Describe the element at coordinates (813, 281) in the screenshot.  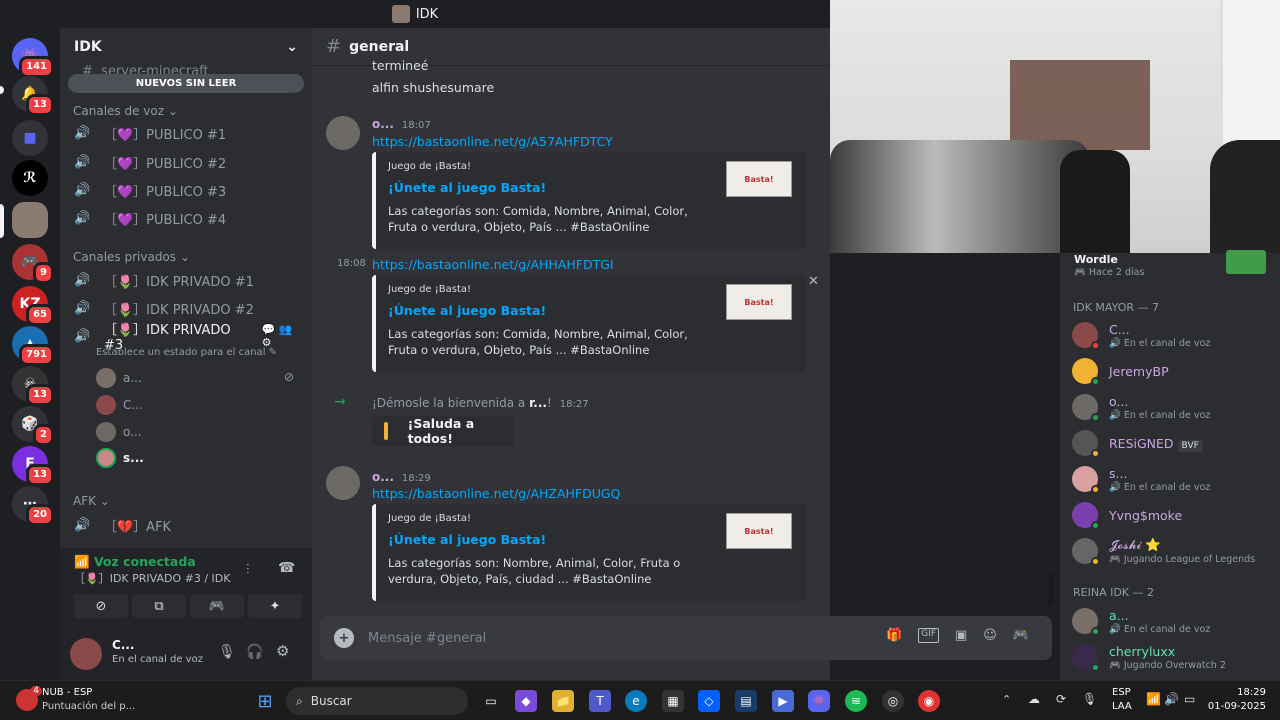
I see `close-icon: ✕` at that location.